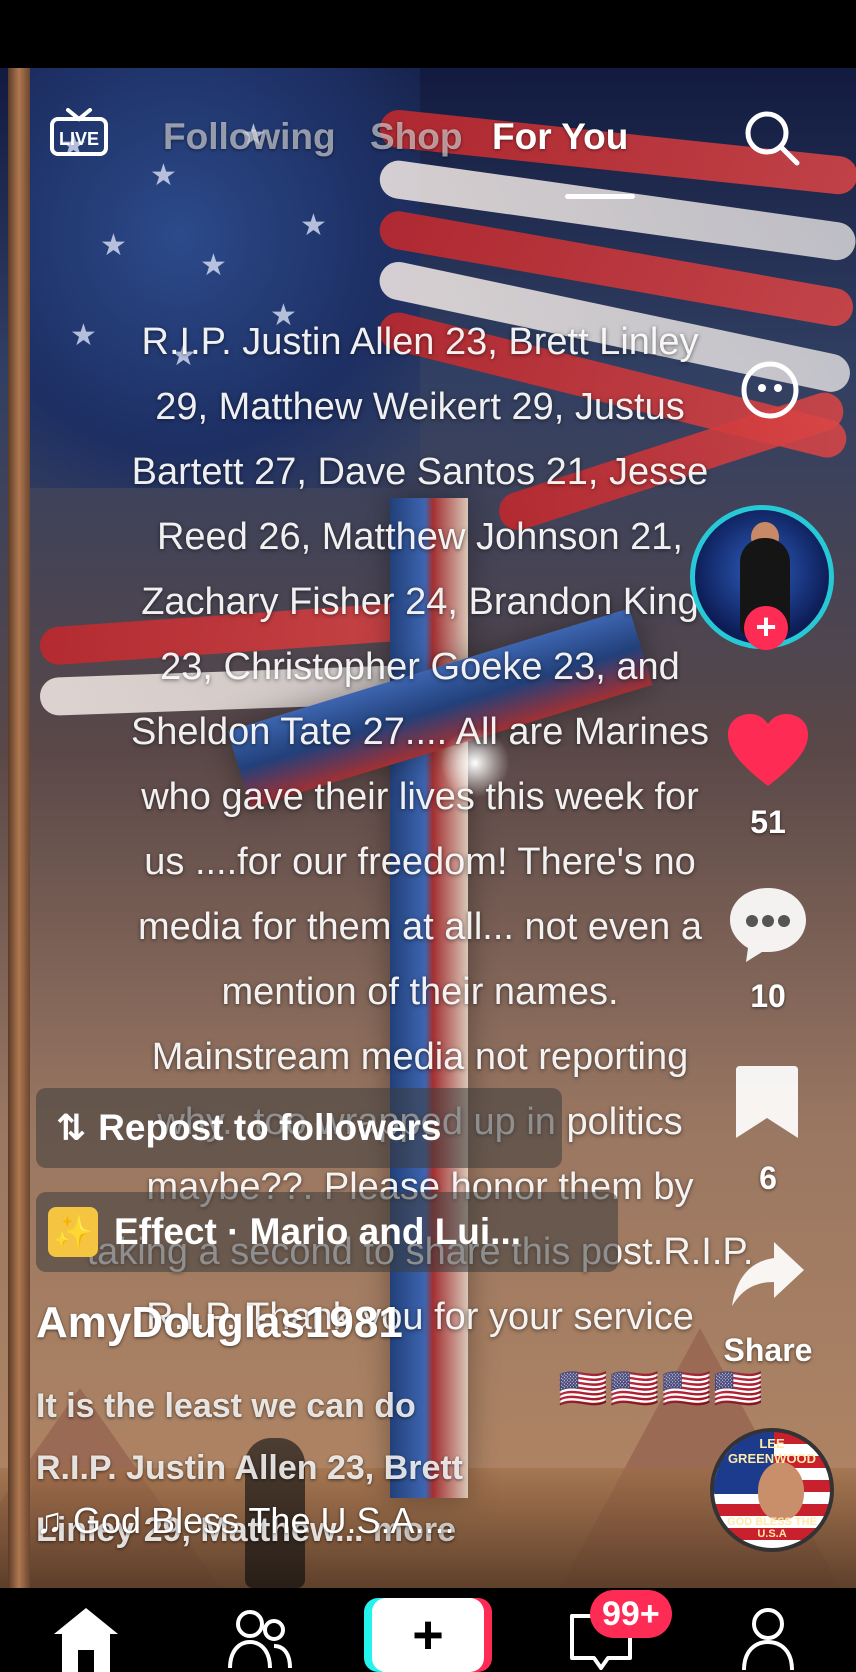  Describe the element at coordinates (420, 797) in the screenshot. I see `caption-line: who gave their lives this week for` at that location.